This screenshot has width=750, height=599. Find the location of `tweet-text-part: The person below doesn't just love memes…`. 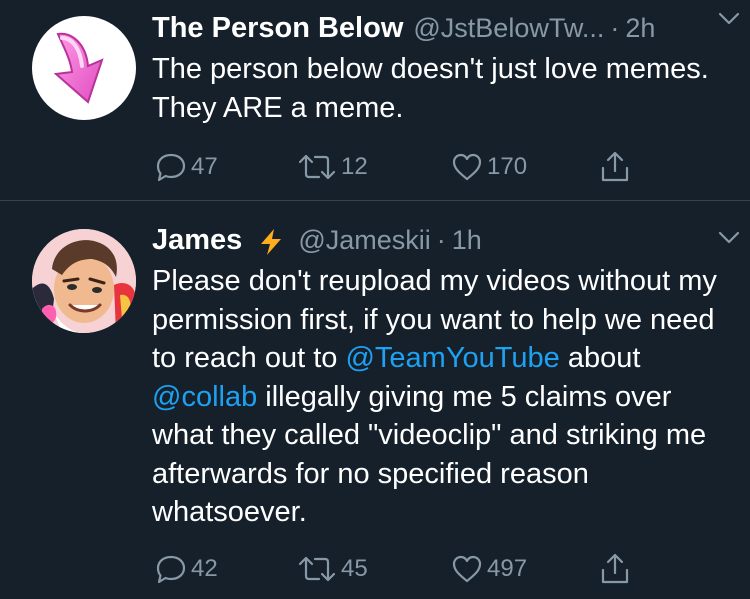

tweet-text-part: The person below doesn't just love memes… is located at coordinates (434, 88).